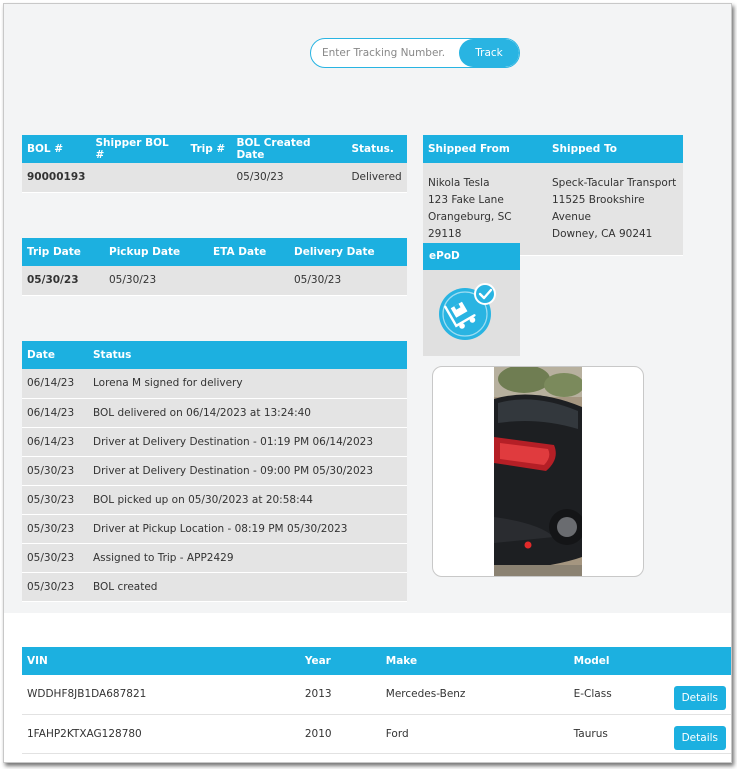  I want to click on bol-row: 90000193 05/30/23 Delivered, so click(214, 178).